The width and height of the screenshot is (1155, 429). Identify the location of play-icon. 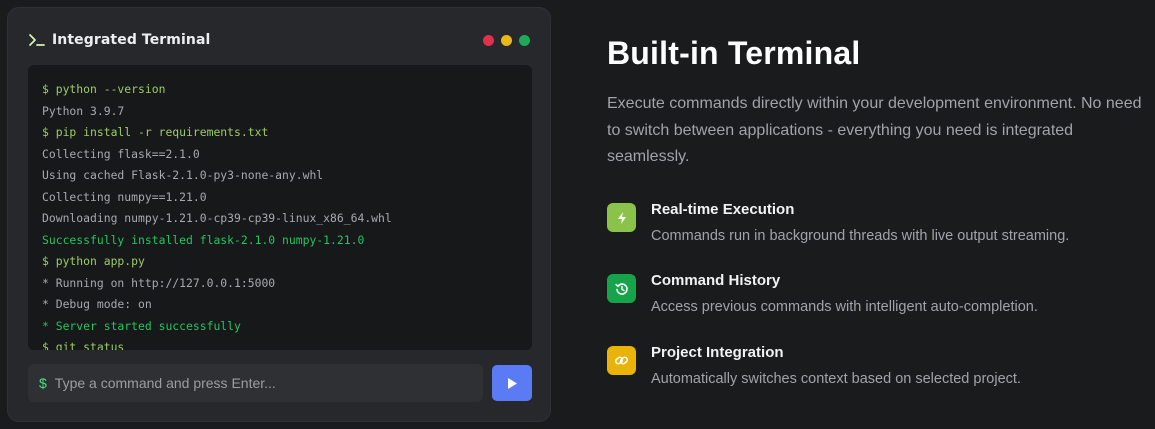
(512, 383).